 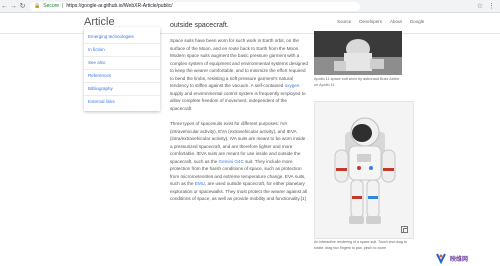 What do you see at coordinates (459, 259) in the screenshot?
I see `watermark-text: 映维网` at bounding box center [459, 259].